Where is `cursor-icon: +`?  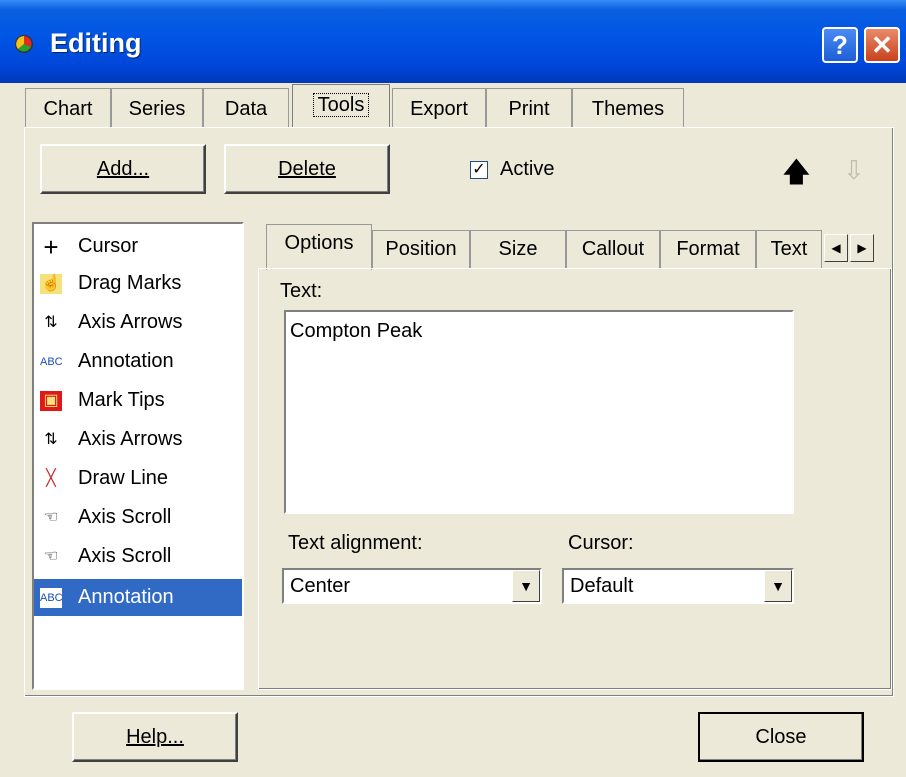 cursor-icon: + is located at coordinates (51, 247).